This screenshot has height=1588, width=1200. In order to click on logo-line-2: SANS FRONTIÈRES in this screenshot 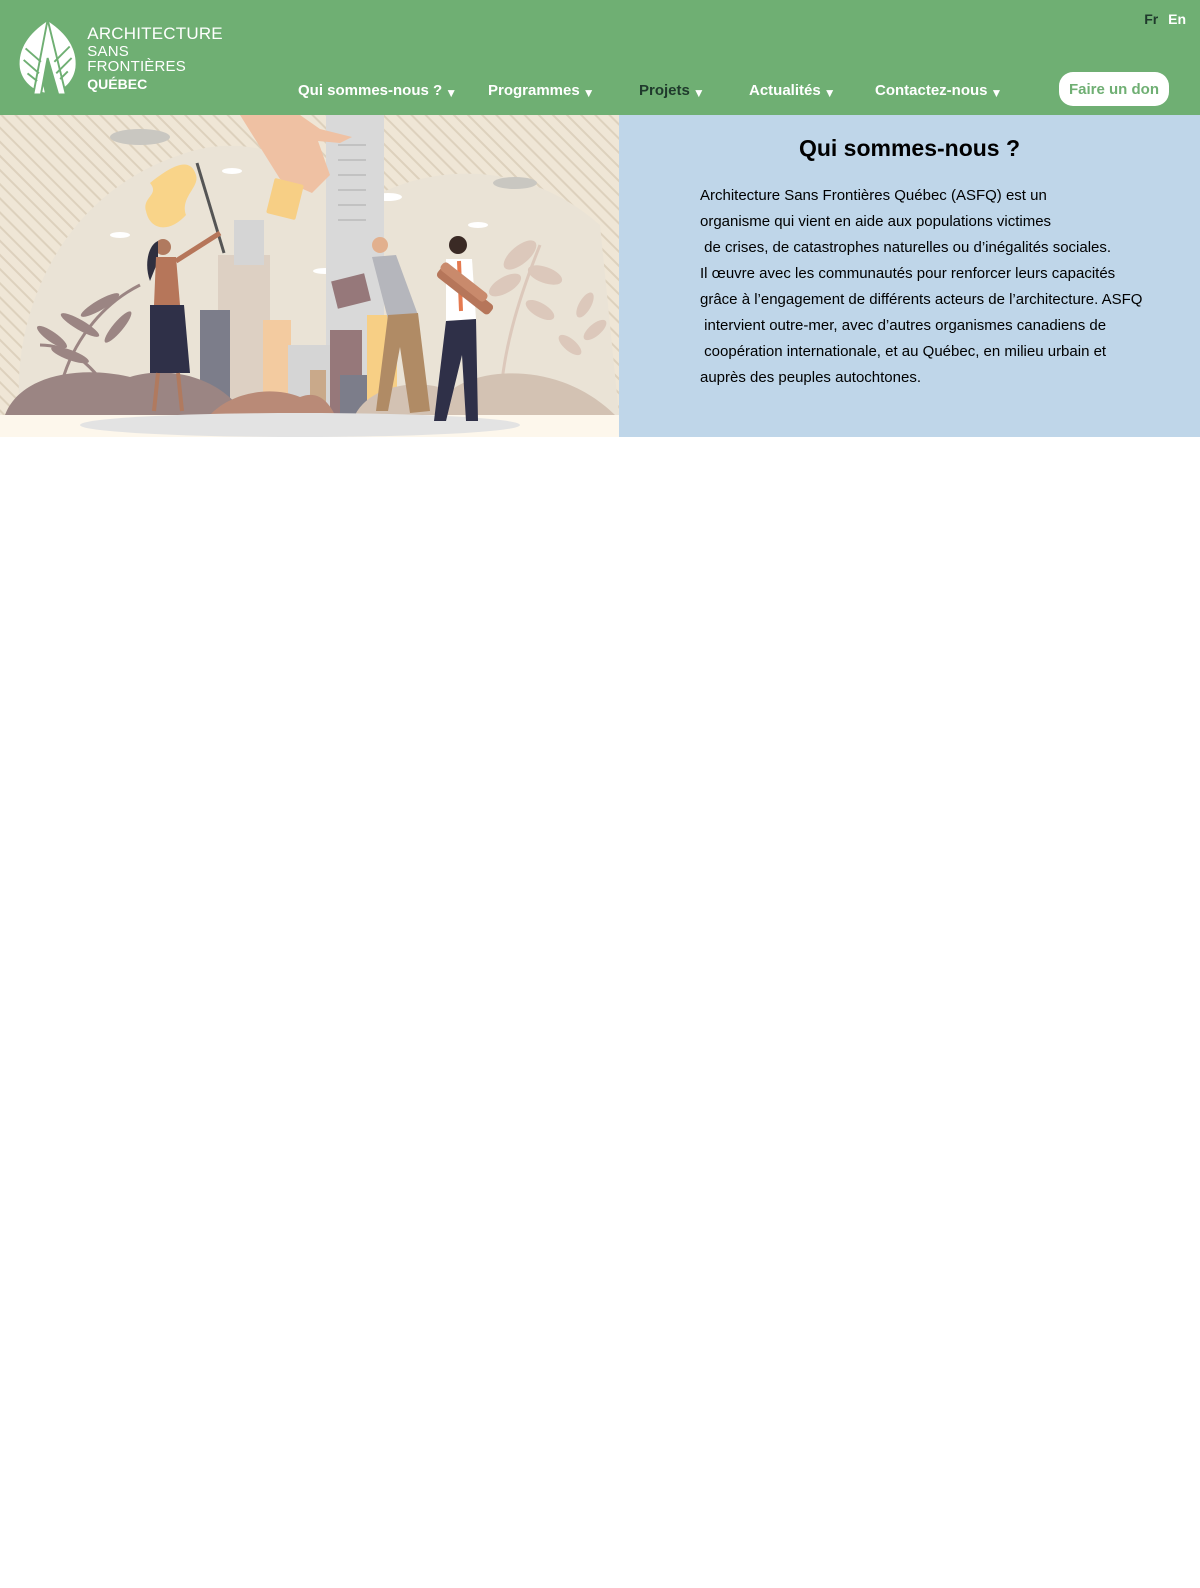, I will do `click(136, 59)`.